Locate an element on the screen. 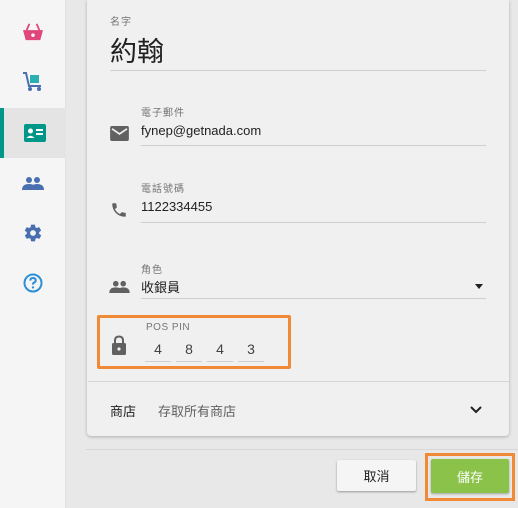  lock-icon is located at coordinates (119, 345).